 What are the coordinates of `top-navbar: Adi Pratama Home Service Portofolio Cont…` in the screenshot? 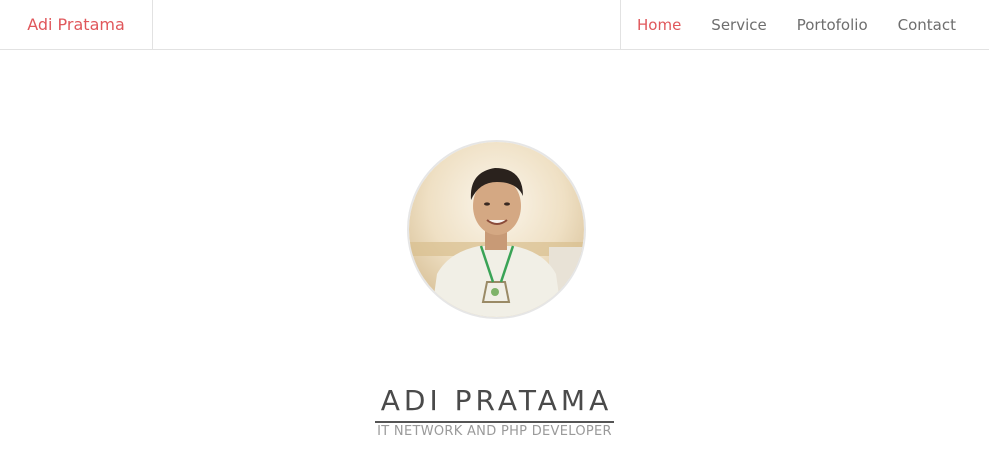 It's located at (494, 25).